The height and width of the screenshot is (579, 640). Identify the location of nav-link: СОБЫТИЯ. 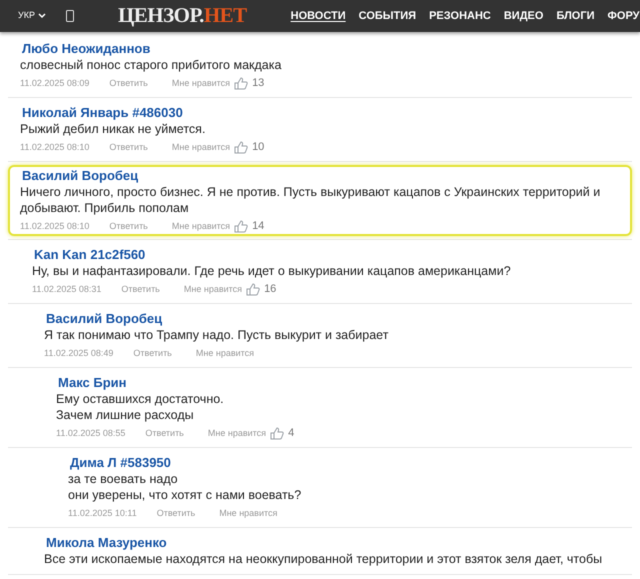
(387, 16).